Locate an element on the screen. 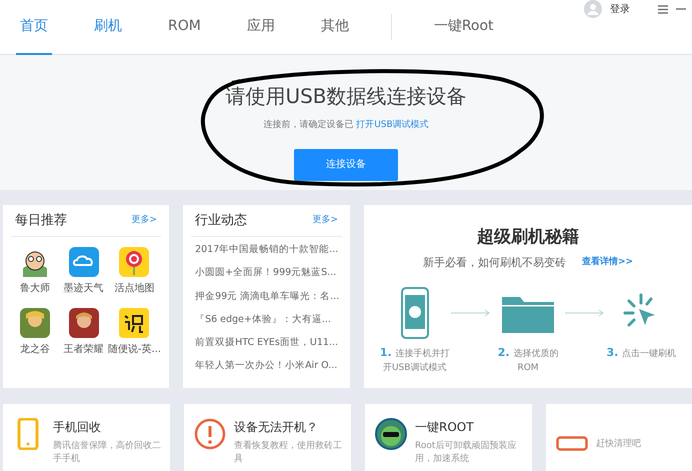 Image resolution: width=692 pixels, height=471 pixels. cloud-icon is located at coordinates (83, 262).